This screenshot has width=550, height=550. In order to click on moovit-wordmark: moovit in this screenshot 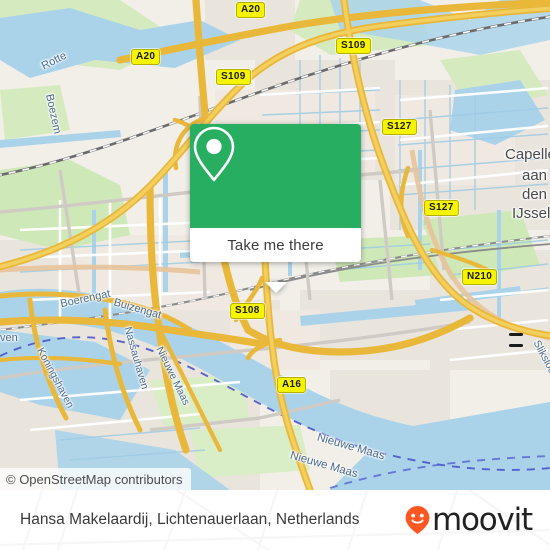, I will do `click(482, 520)`.